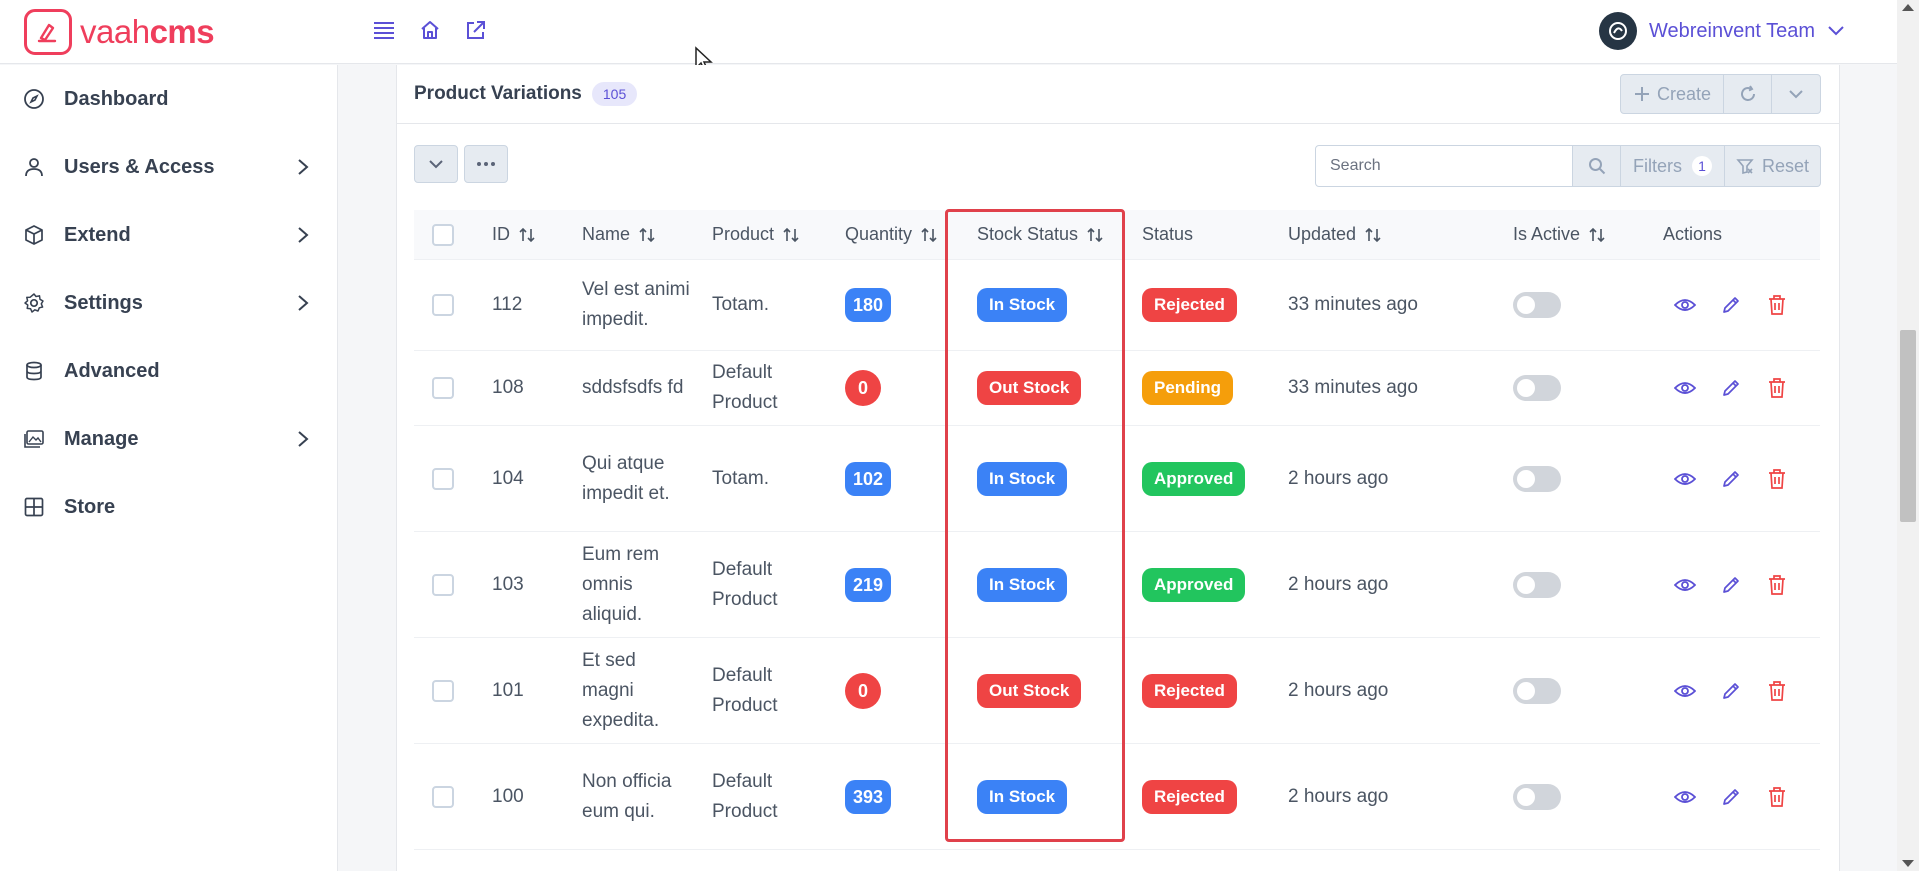 The width and height of the screenshot is (1919, 871). What do you see at coordinates (647, 234) in the screenshot?
I see `column-header-name: Name` at bounding box center [647, 234].